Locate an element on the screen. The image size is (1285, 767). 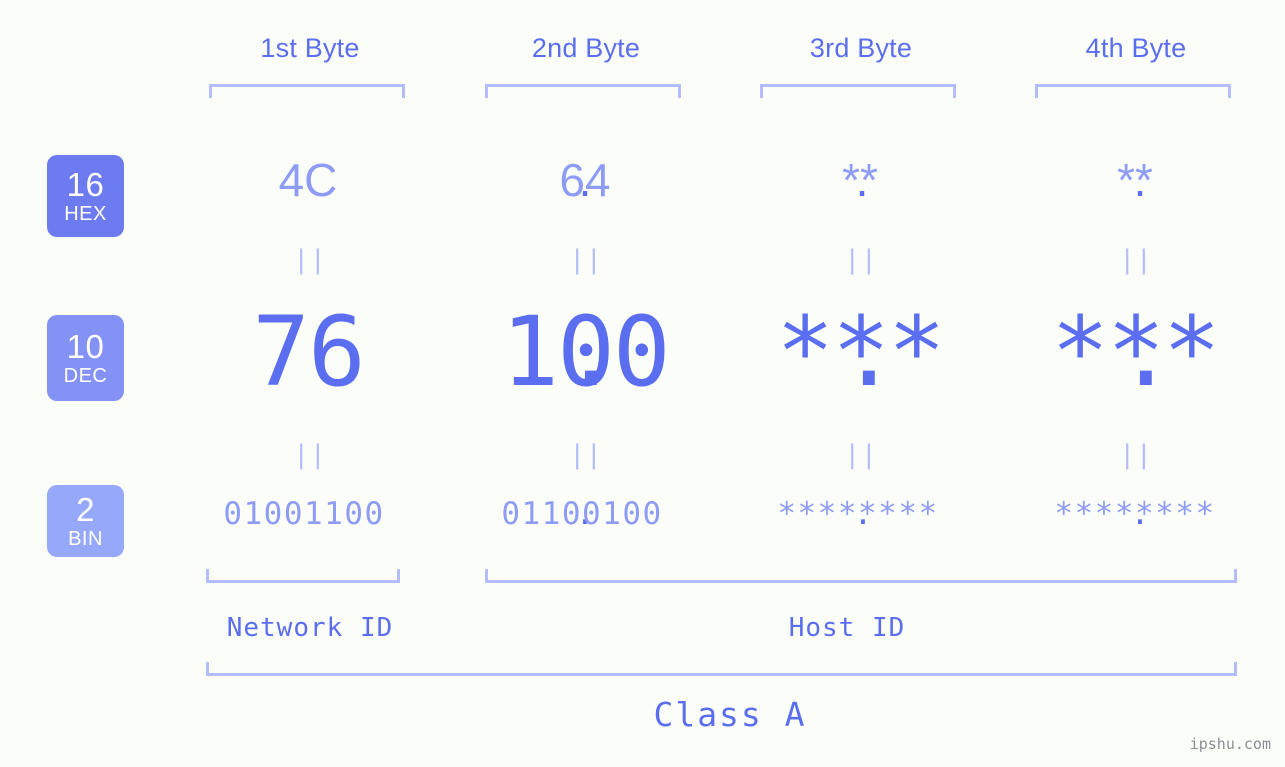
class-label: Class A is located at coordinates (730, 714).